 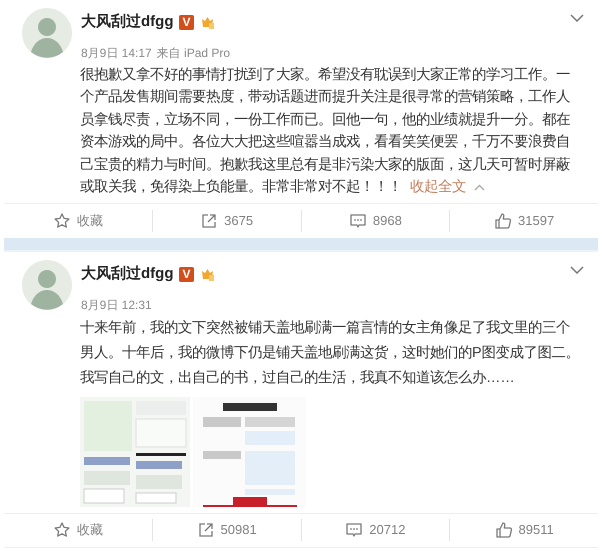 What do you see at coordinates (116, 53) in the screenshot?
I see `post-time: 8月9日 14:17` at bounding box center [116, 53].